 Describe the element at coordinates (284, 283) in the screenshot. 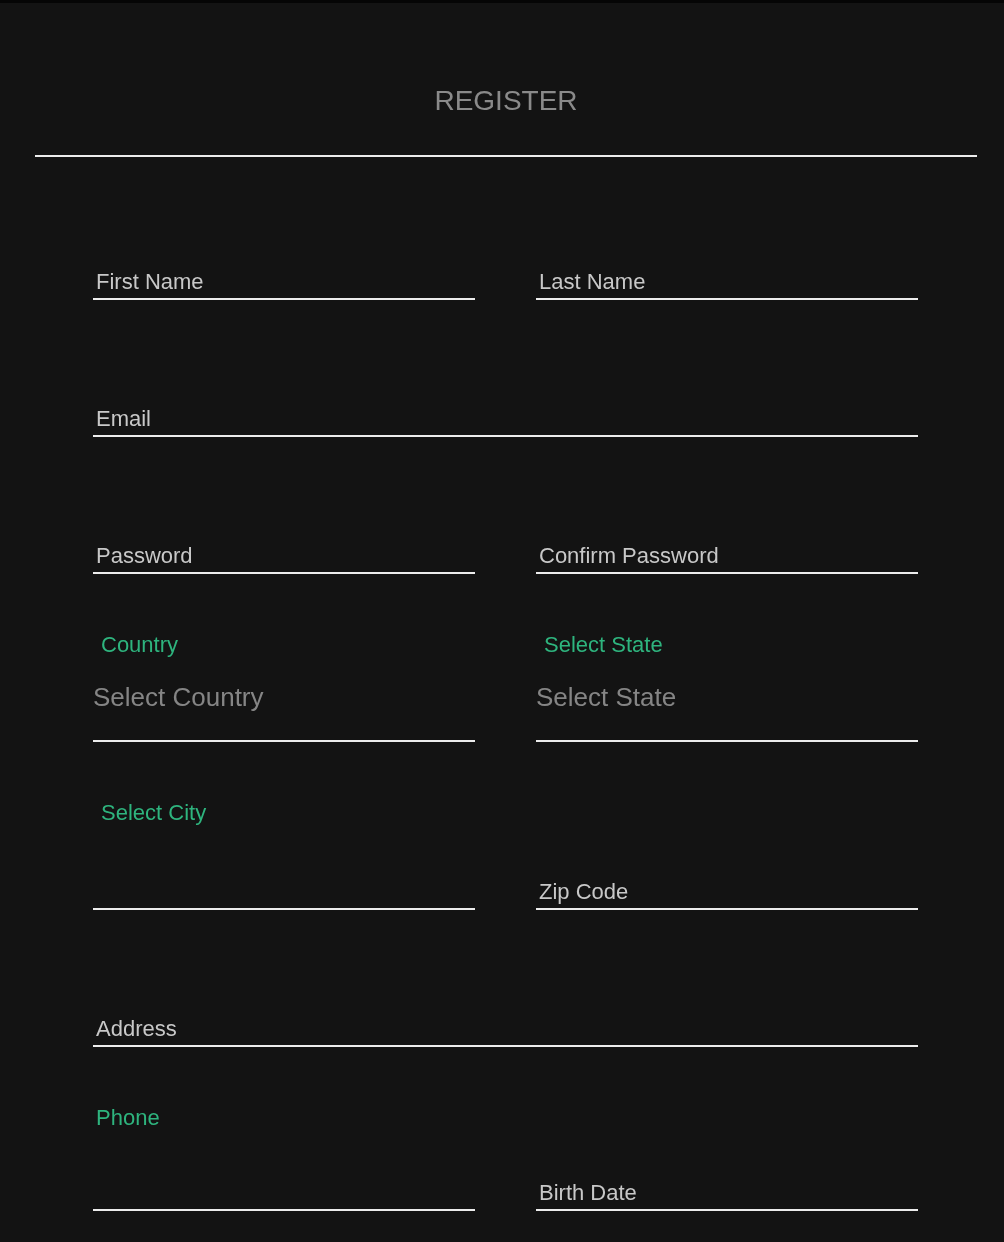

I see `text-field: First Name` at that location.